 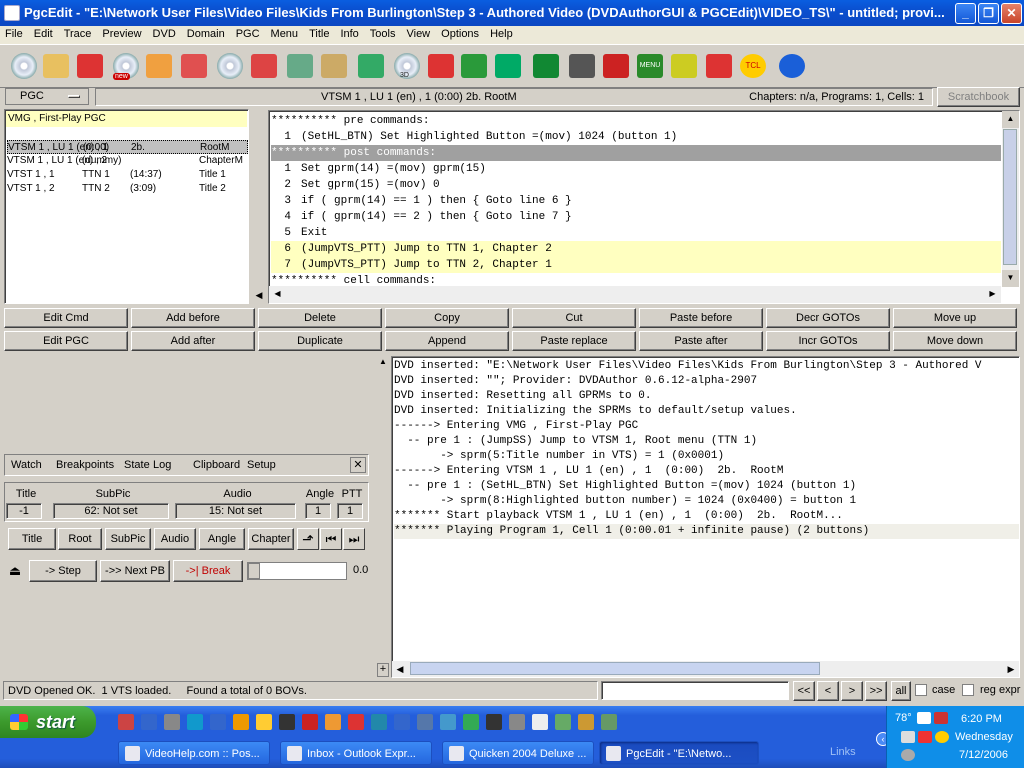 I want to click on start-button: start, so click(x=48, y=722).